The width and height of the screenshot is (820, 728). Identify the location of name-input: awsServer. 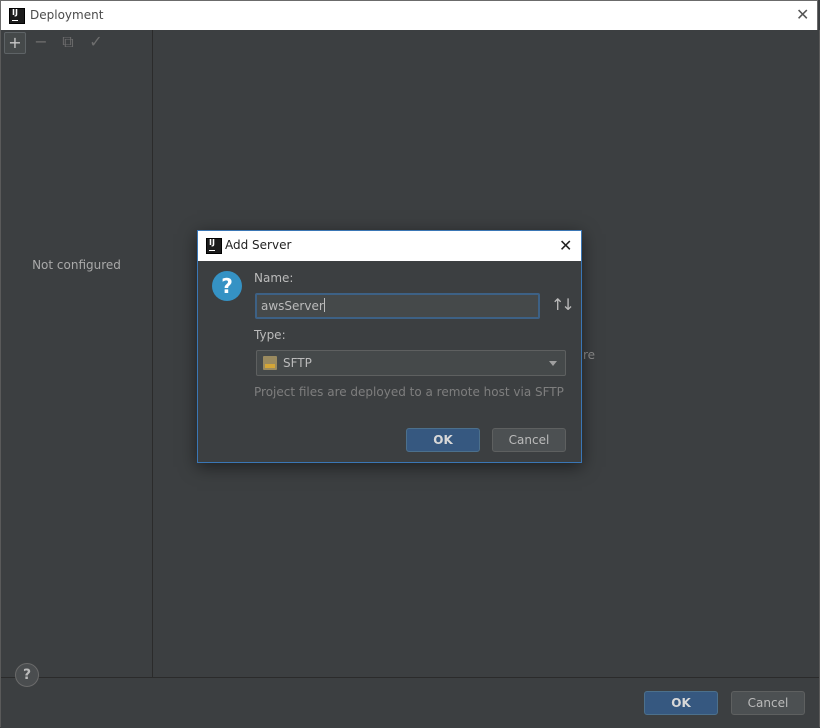
(397, 306).